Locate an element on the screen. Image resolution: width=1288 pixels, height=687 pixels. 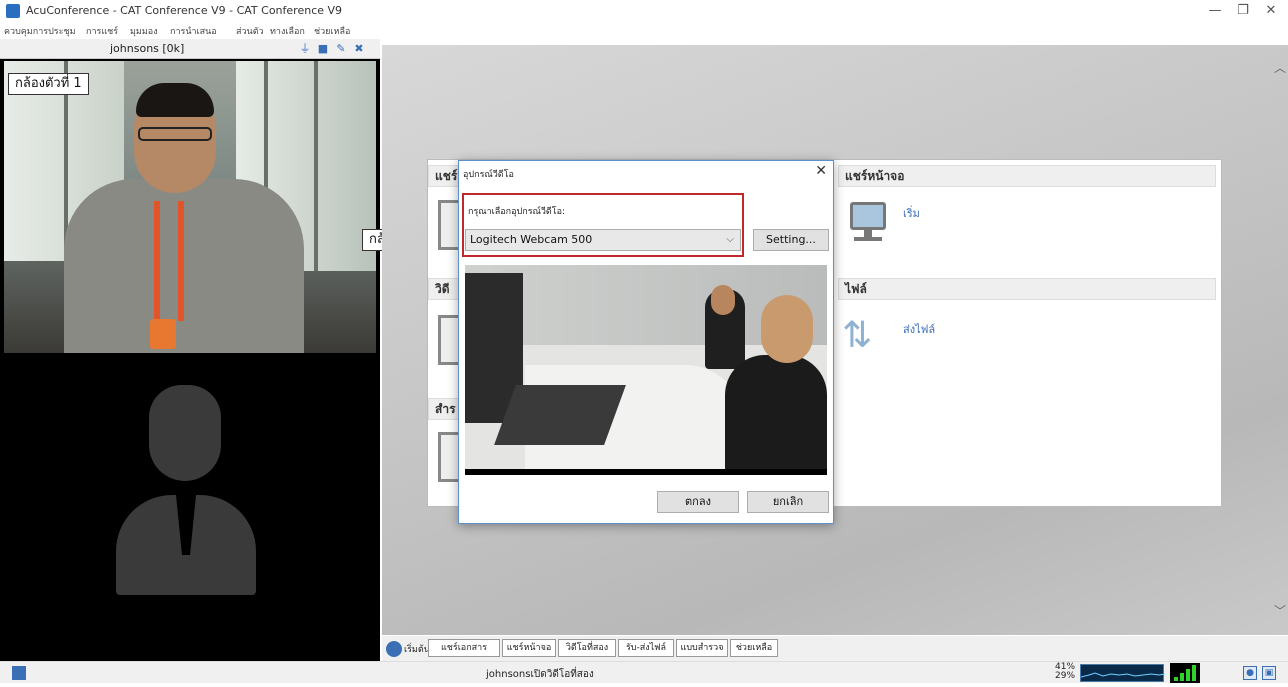
status-message: johnsonsเปิดวิดีโอที่สอง is located at coordinates (540, 674).